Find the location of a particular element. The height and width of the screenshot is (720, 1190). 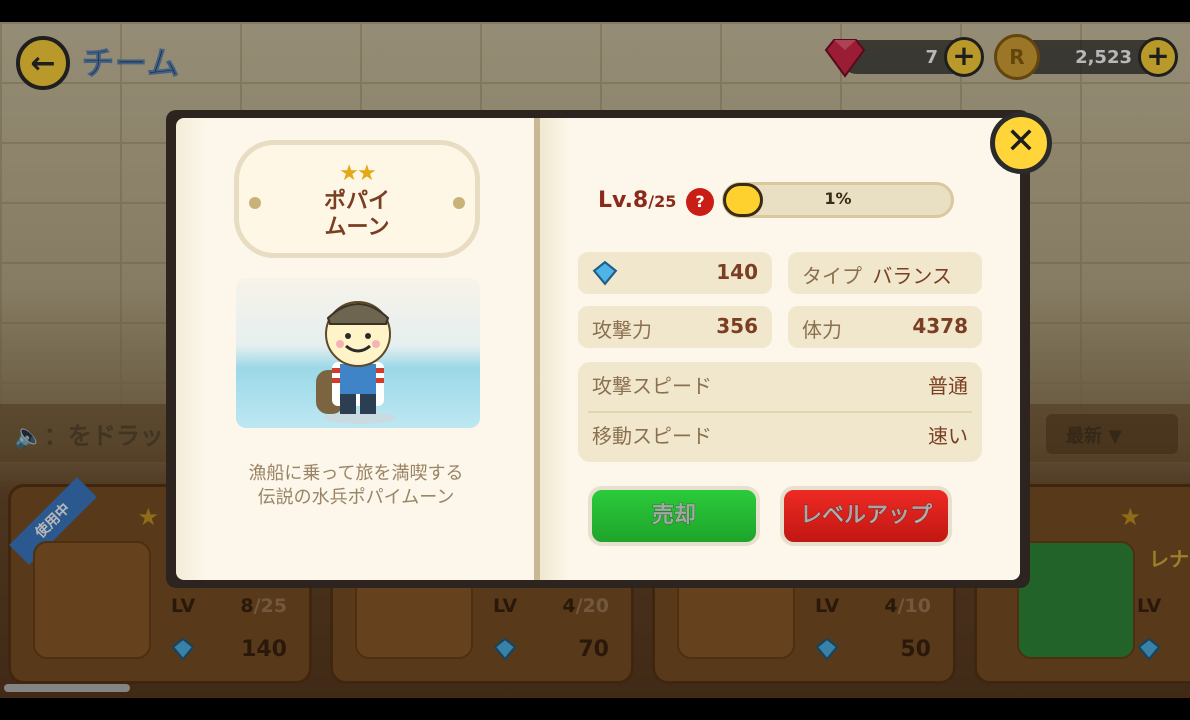

hp-stat: 体力 4378 is located at coordinates (885, 327).